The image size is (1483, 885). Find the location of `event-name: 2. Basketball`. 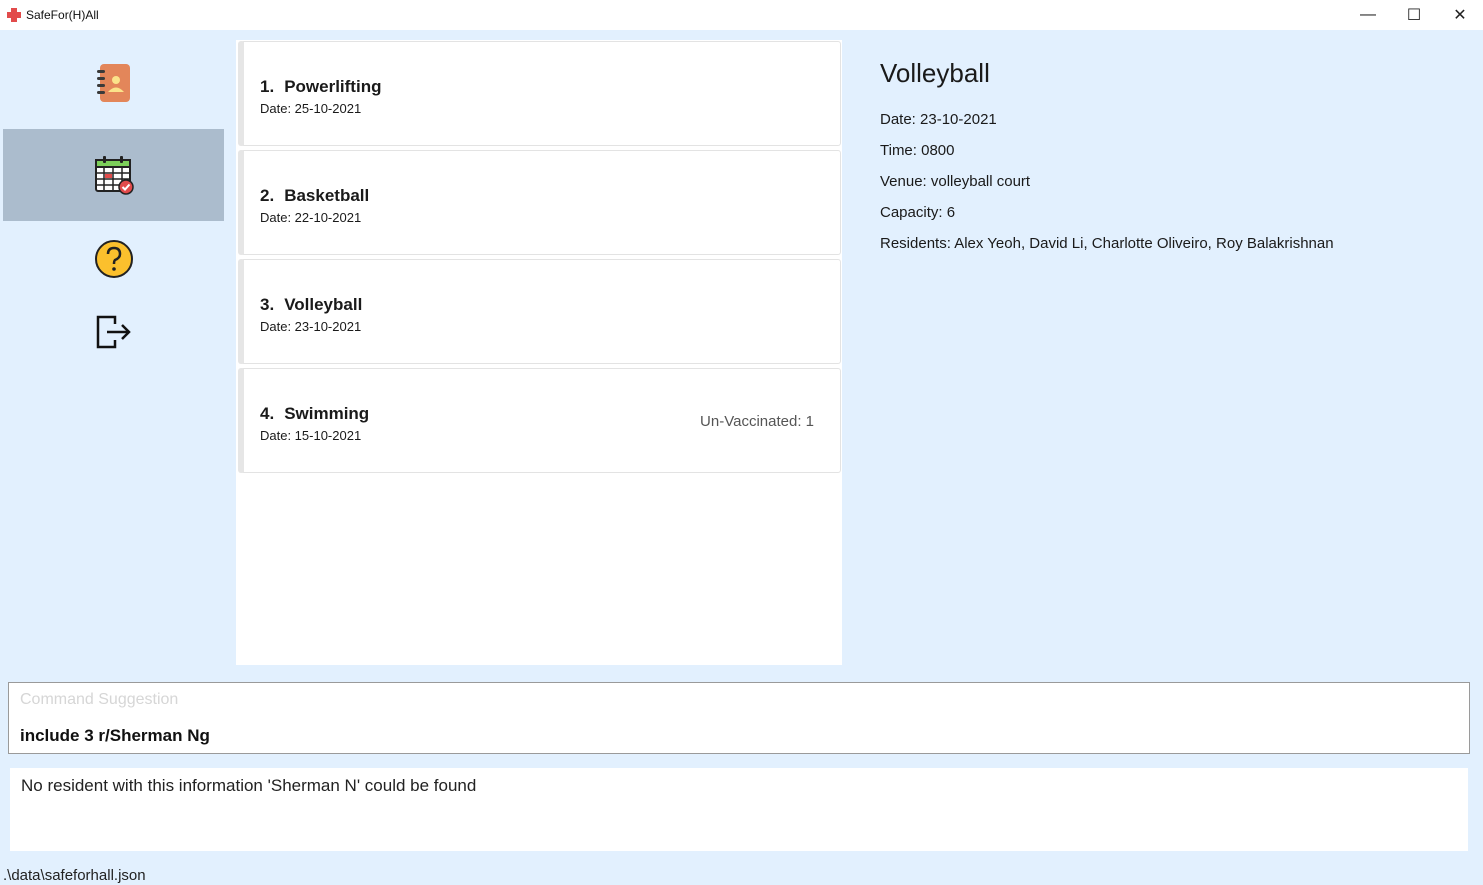

event-name: 2. Basketball is located at coordinates (314, 196).